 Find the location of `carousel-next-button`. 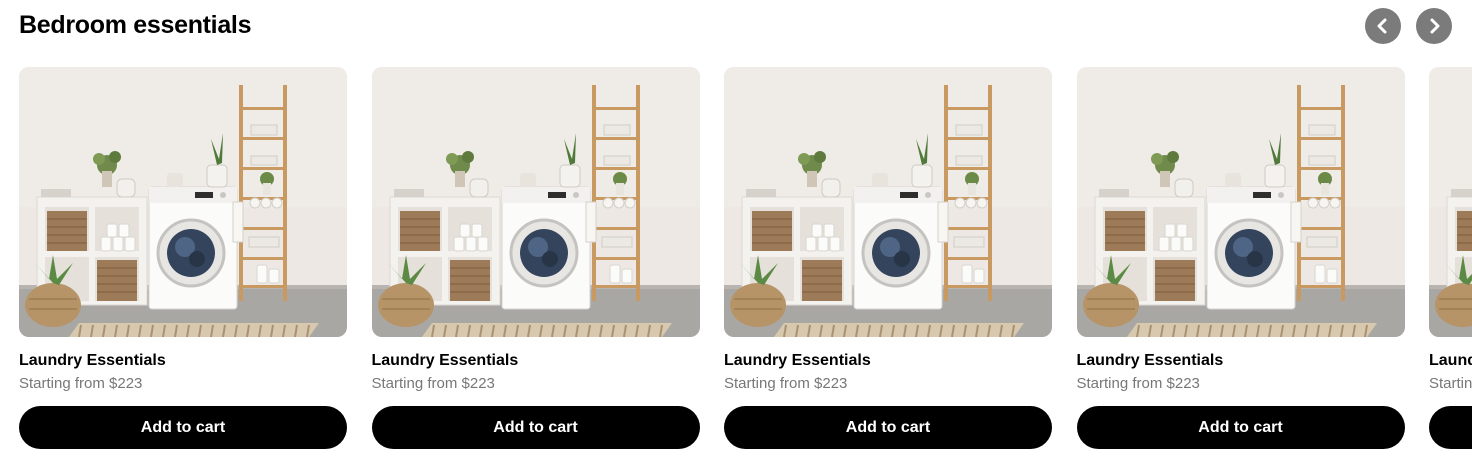

carousel-next-button is located at coordinates (1434, 26).